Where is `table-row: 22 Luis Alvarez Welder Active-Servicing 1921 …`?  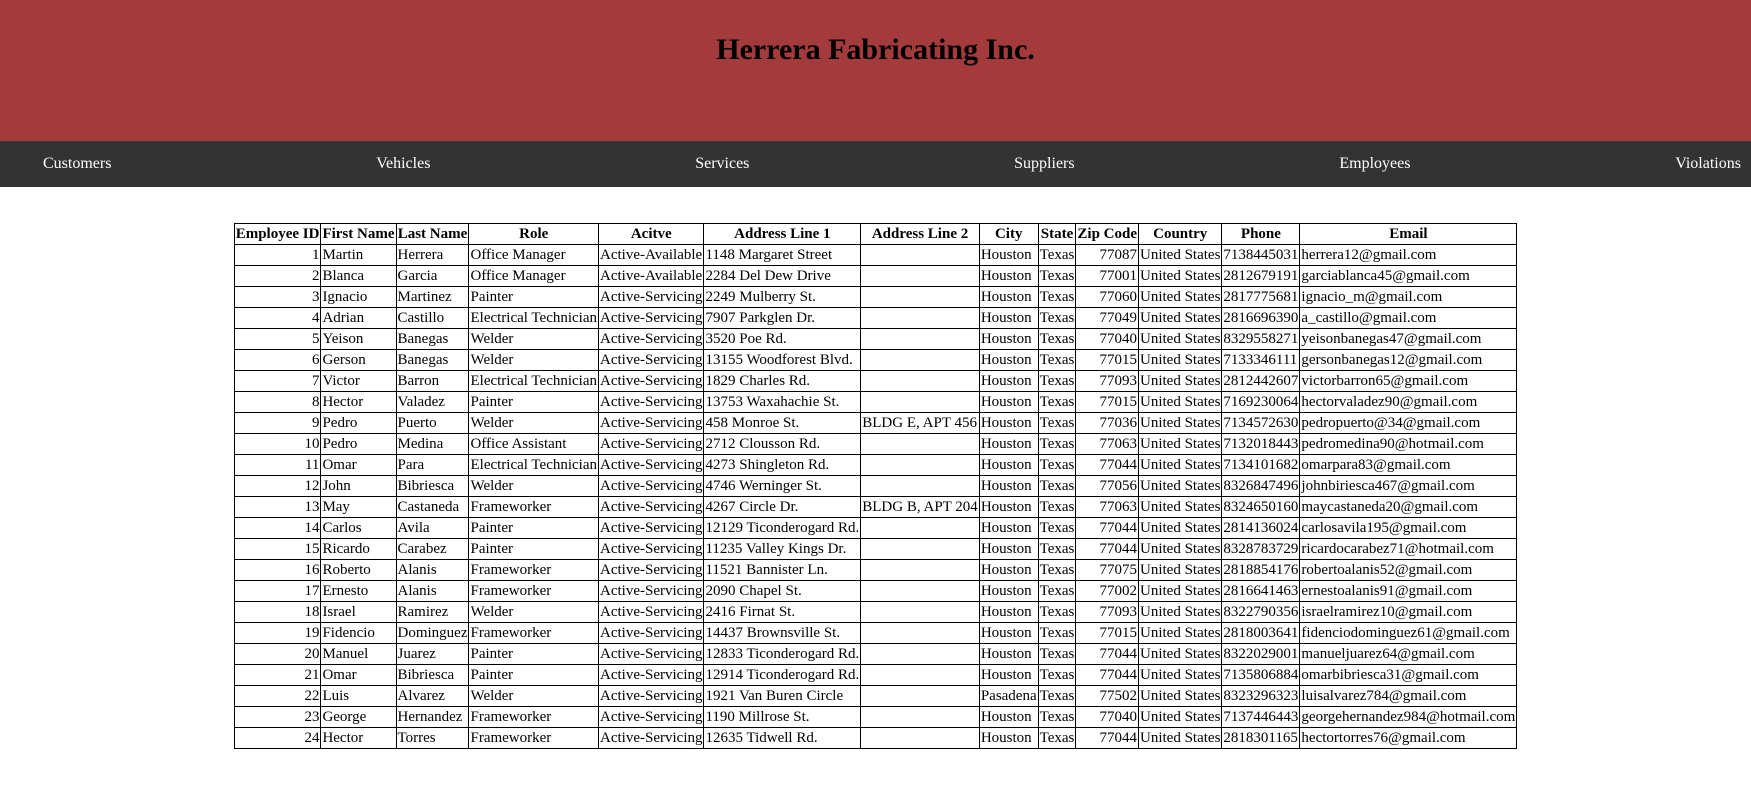
table-row: 22 Luis Alvarez Welder Active-Servicing 1921 … is located at coordinates (875, 696).